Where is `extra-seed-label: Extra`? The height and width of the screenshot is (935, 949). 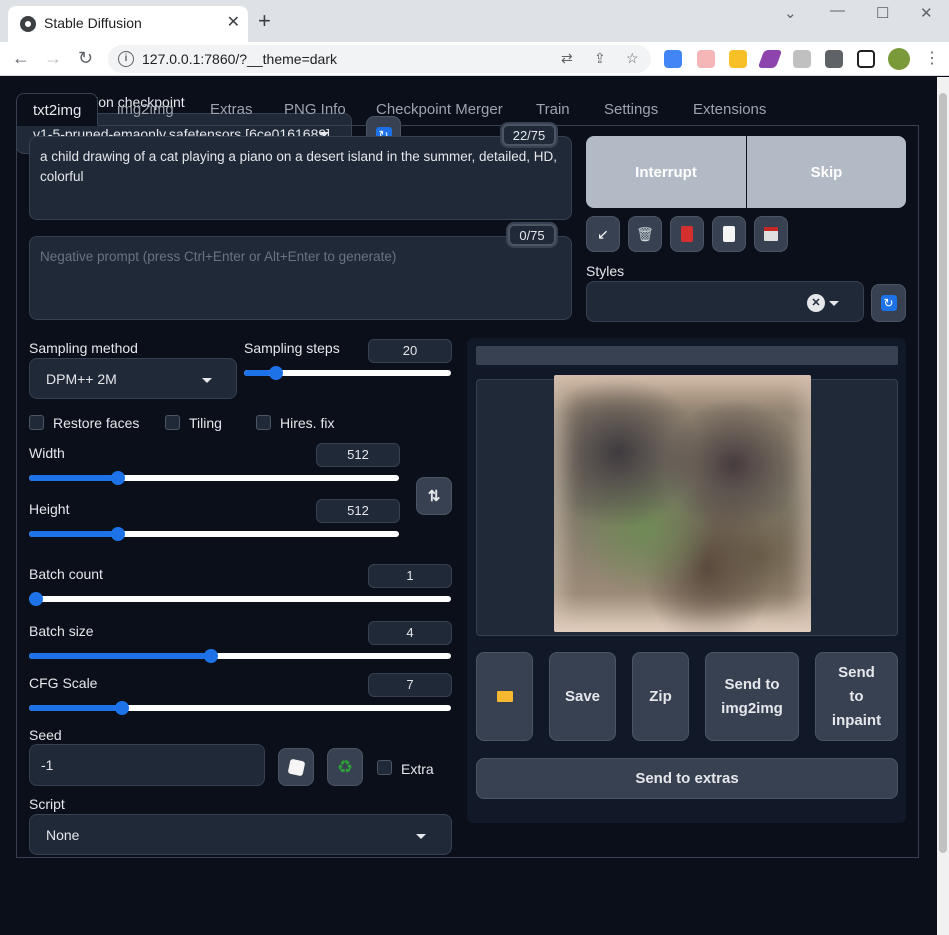
extra-seed-label: Extra is located at coordinates (417, 769).